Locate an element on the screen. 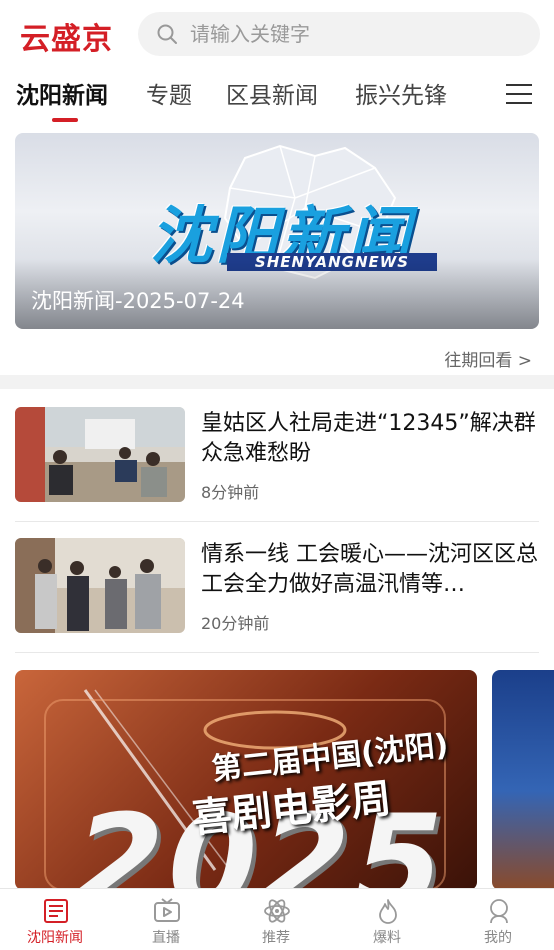  tab-revitalization-pioneer: 振兴先锋 is located at coordinates (401, 93).